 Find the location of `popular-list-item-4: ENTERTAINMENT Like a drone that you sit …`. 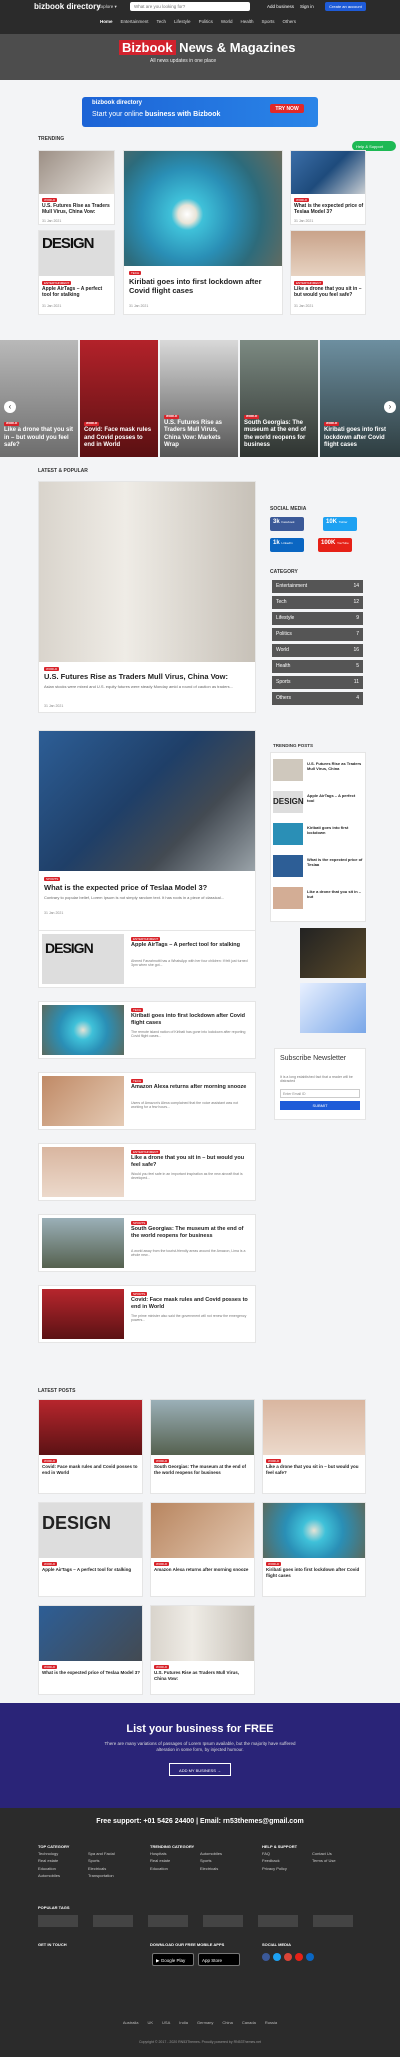

popular-list-item-4: ENTERTAINMENT Like a drone that you sit … is located at coordinates (147, 1172).